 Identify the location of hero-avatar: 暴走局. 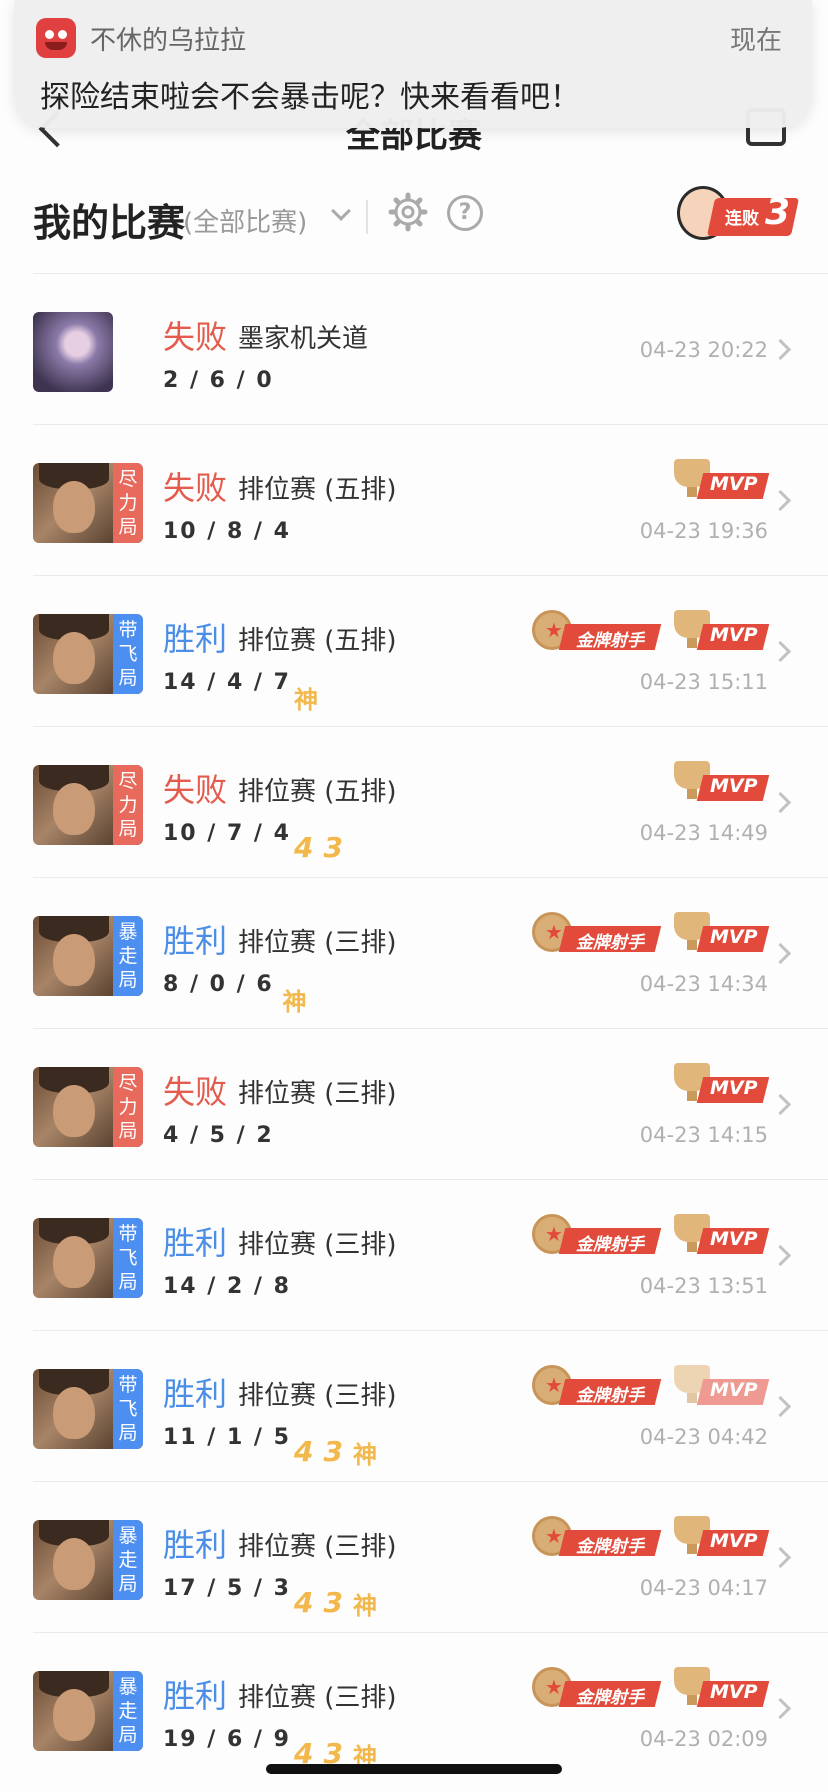
(88, 1711).